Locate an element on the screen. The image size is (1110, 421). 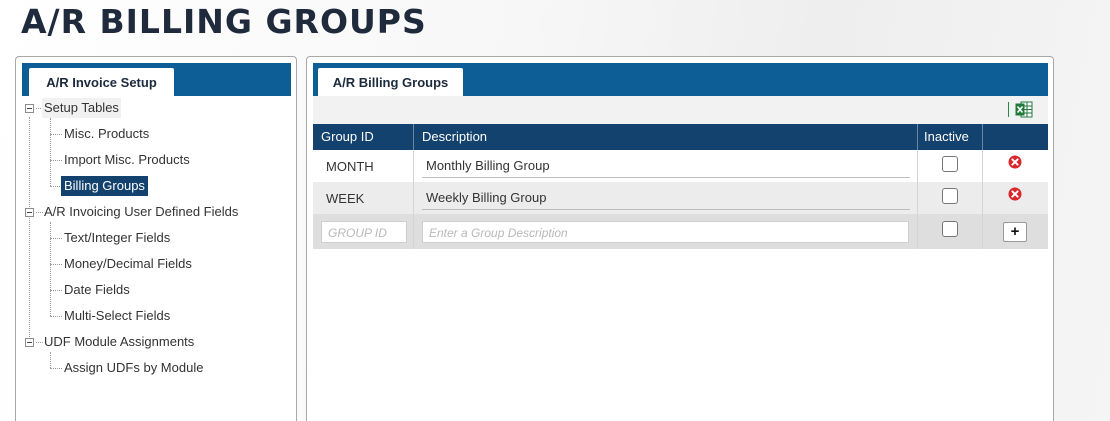
column-header-group-id: Group ID is located at coordinates (363, 137).